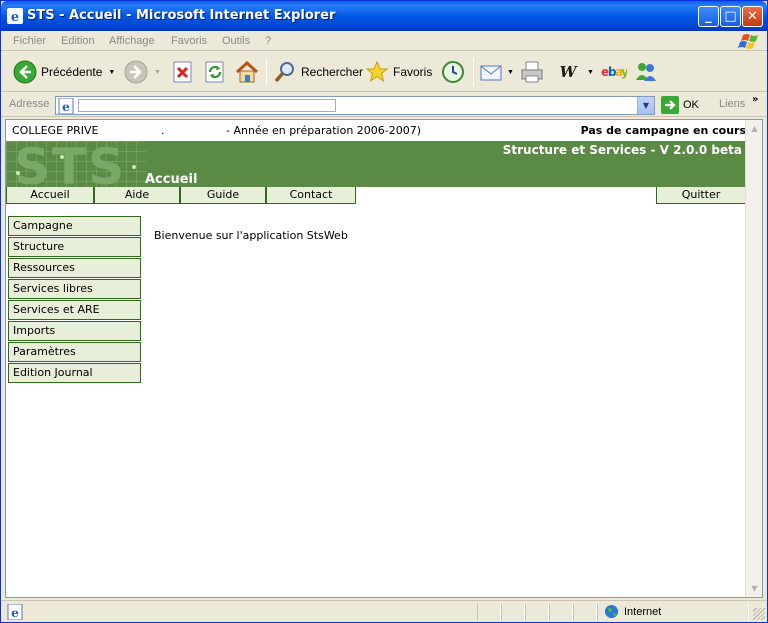 The height and width of the screenshot is (623, 768). I want to click on history-button, so click(453, 72).